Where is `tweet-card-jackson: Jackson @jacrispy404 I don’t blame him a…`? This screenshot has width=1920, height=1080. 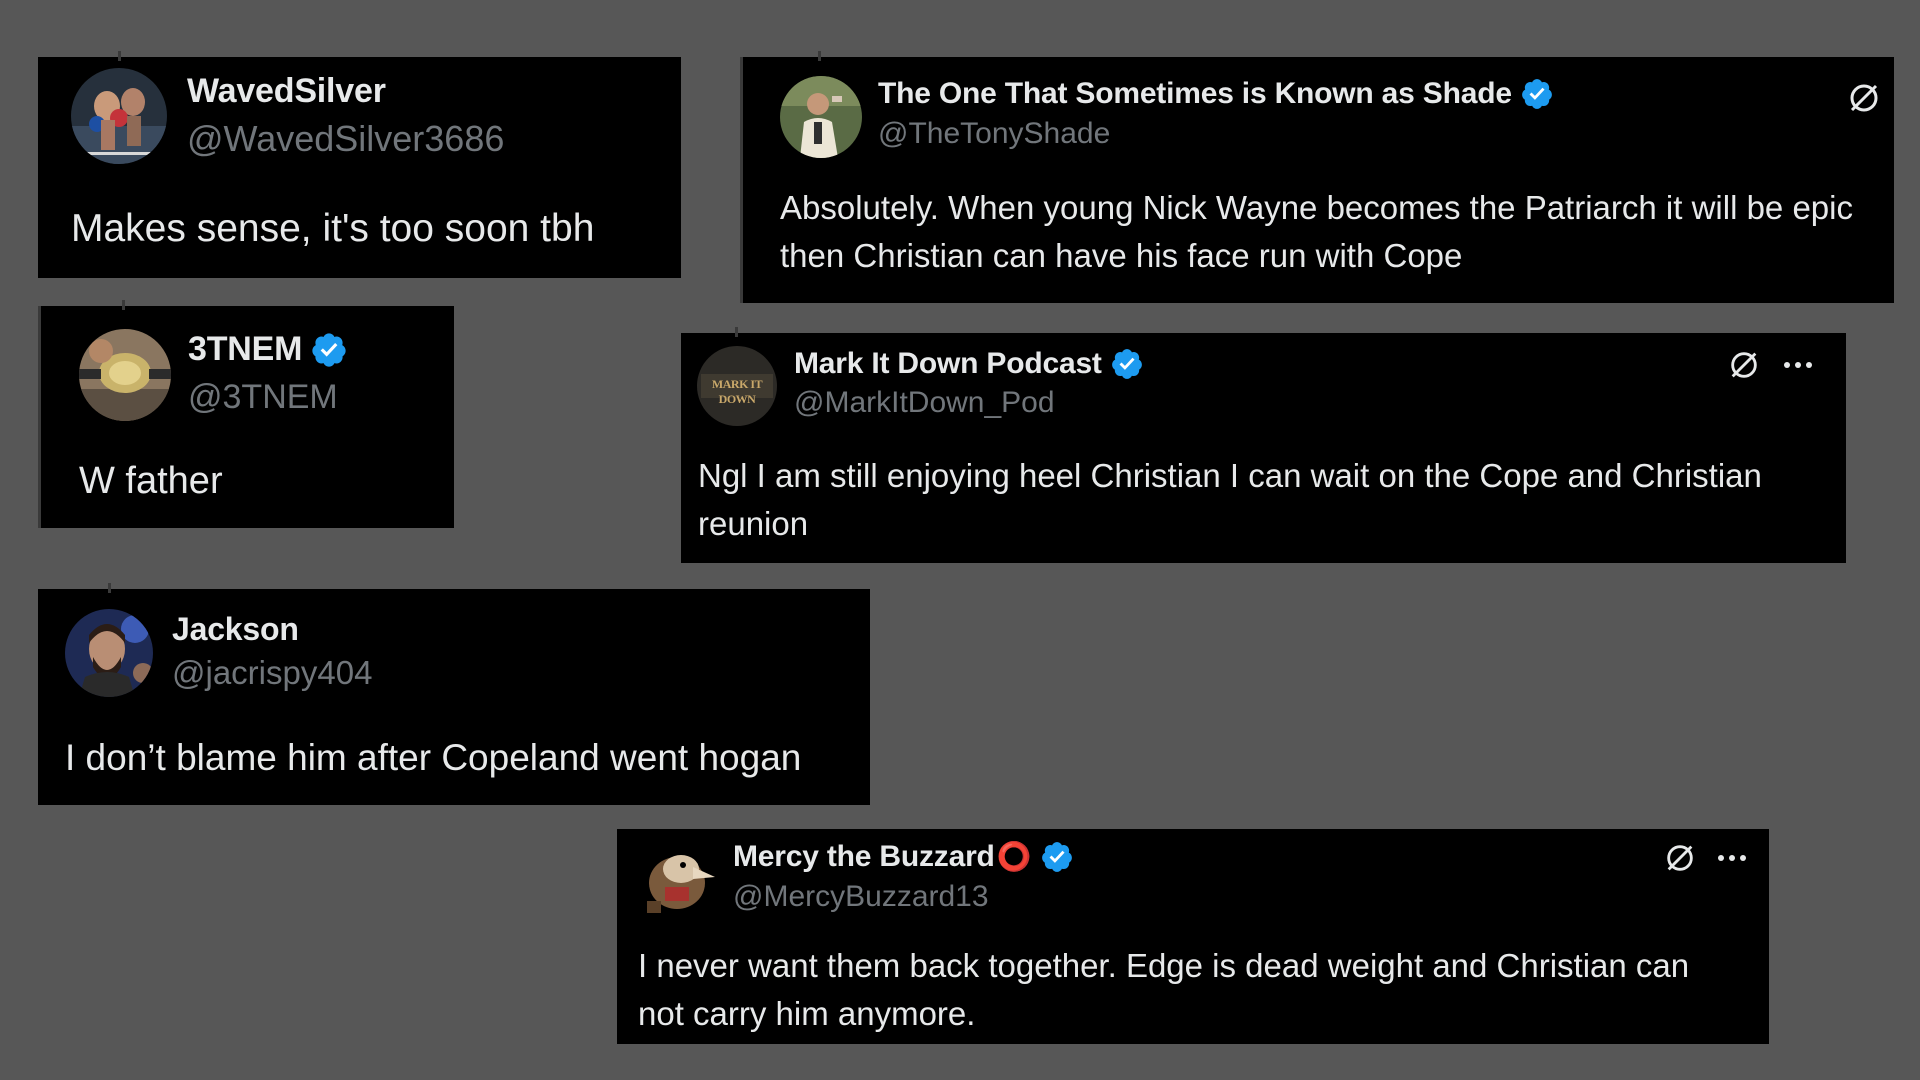 tweet-card-jackson: Jackson @jacrispy404 I don’t blame him a… is located at coordinates (454, 694).